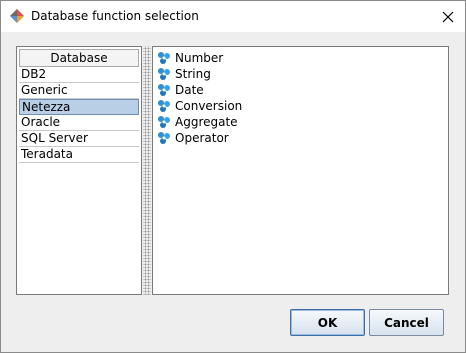 The image size is (466, 353). What do you see at coordinates (115, 16) in the screenshot?
I see `window-title: Database function selection` at bounding box center [115, 16].